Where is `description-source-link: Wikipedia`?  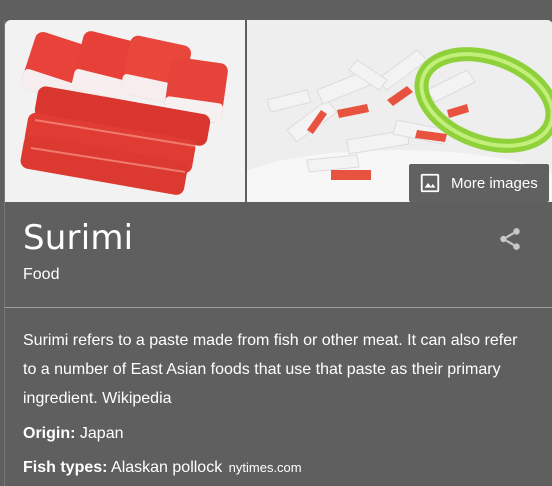
description-source-link: Wikipedia is located at coordinates (136, 398).